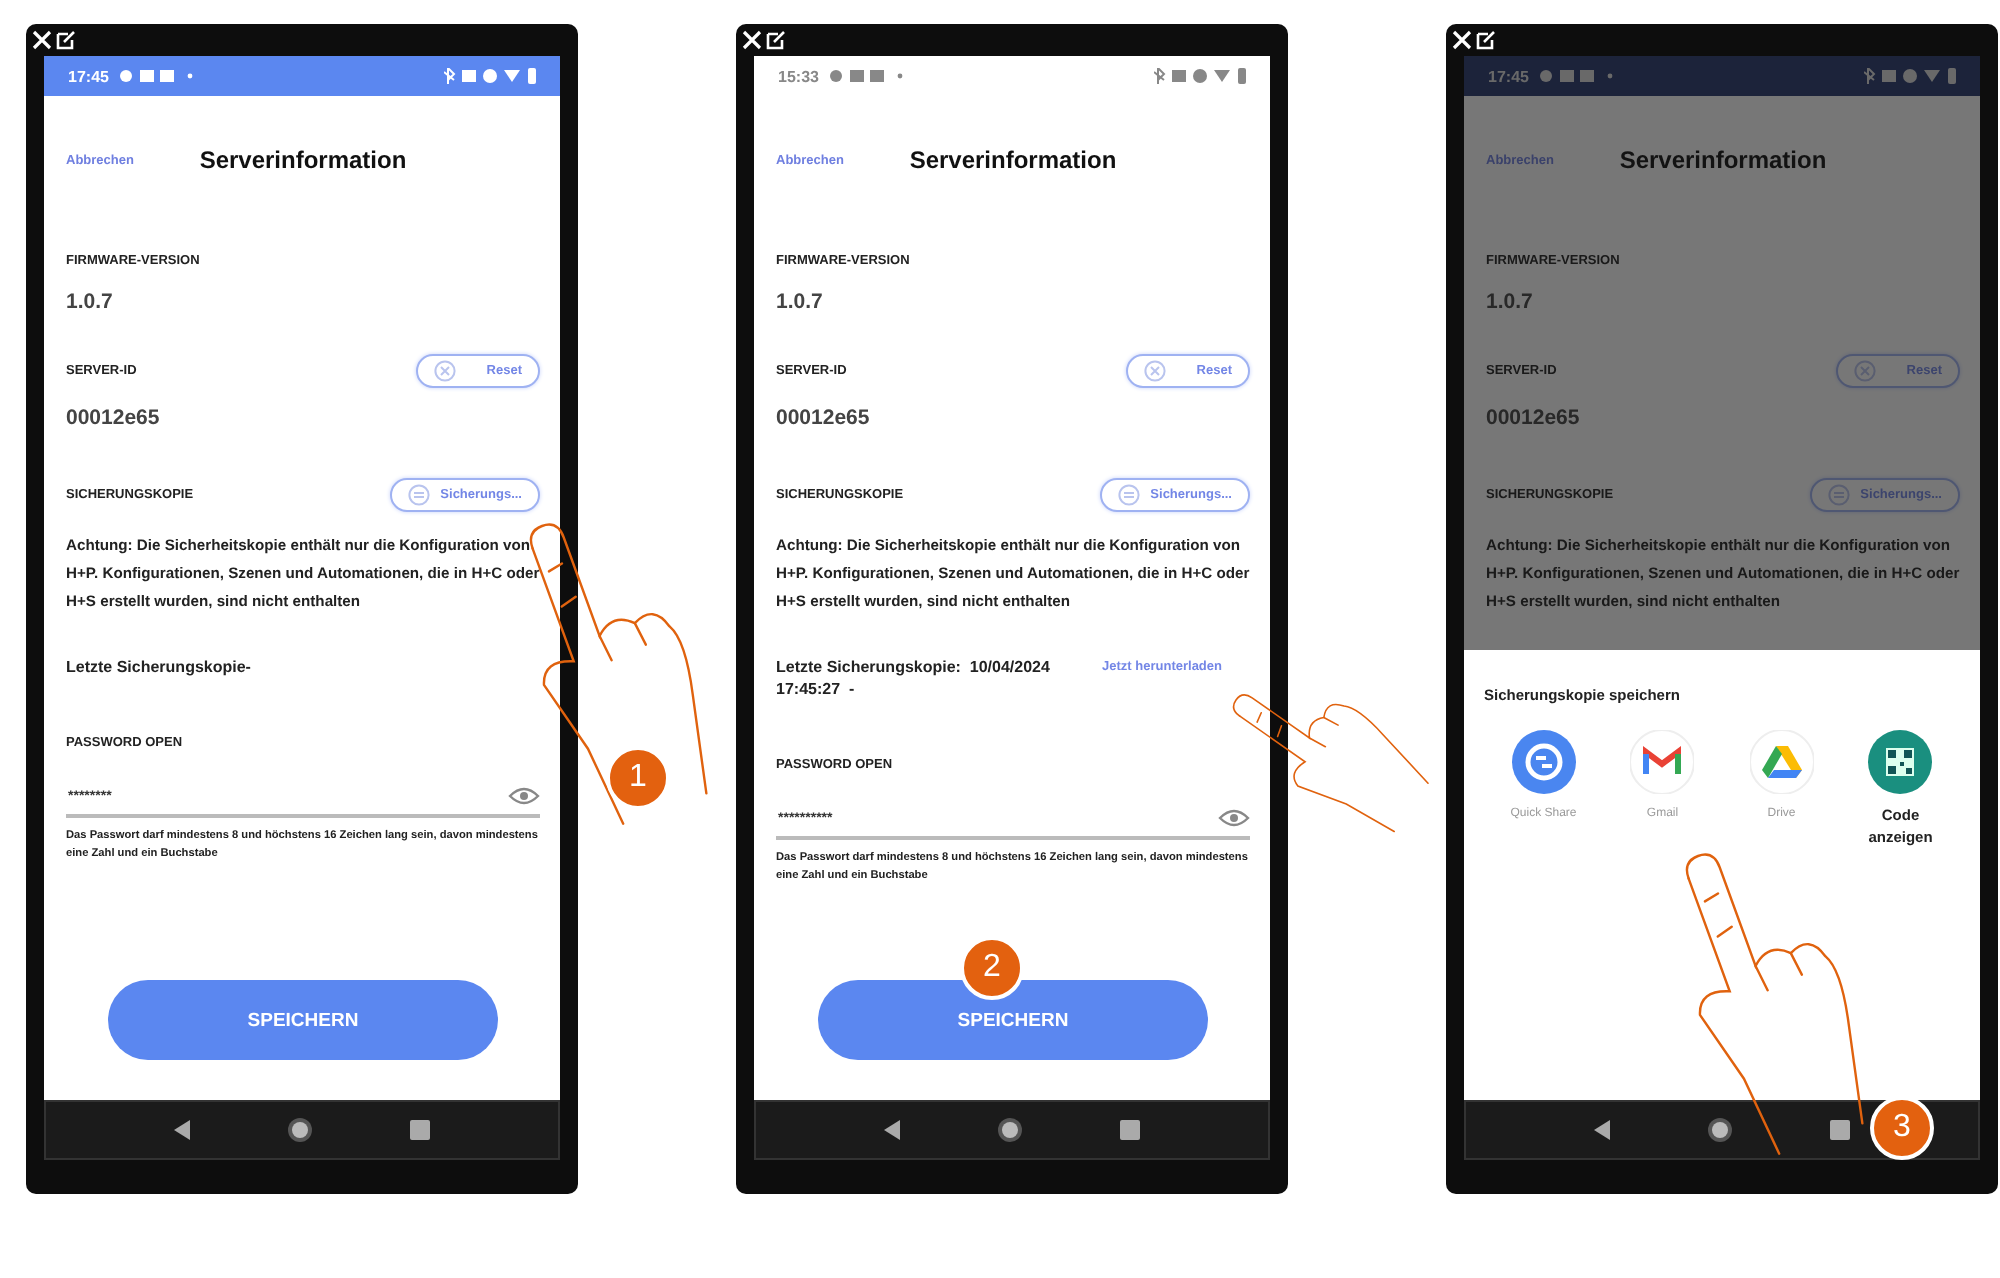 The image size is (2000, 1278). I want to click on drive-app-icon, so click(1781, 762).